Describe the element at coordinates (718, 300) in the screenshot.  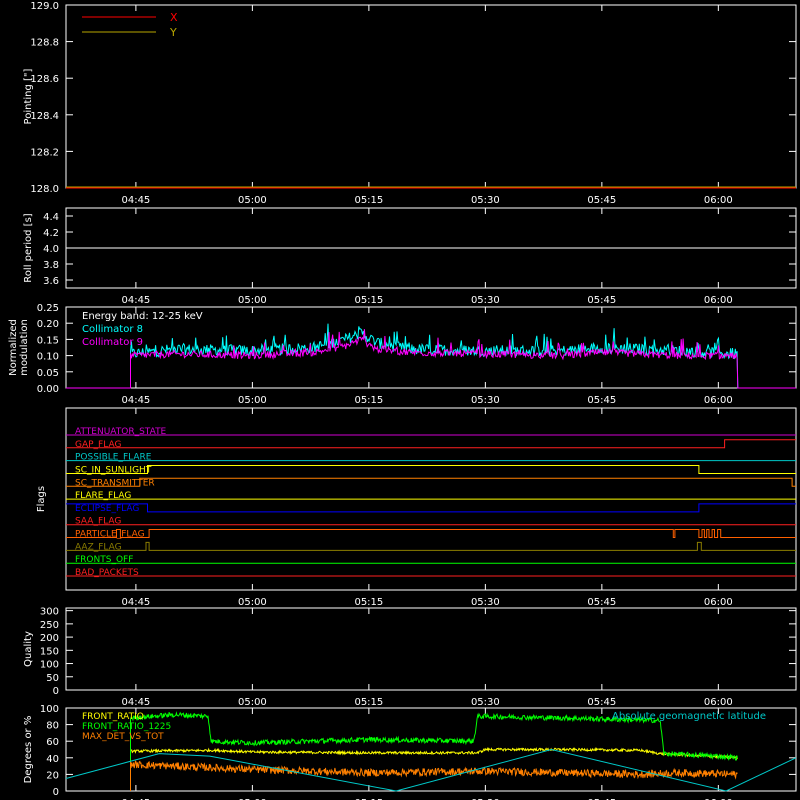
I see `roll-x-tick-label: 06:00` at that location.